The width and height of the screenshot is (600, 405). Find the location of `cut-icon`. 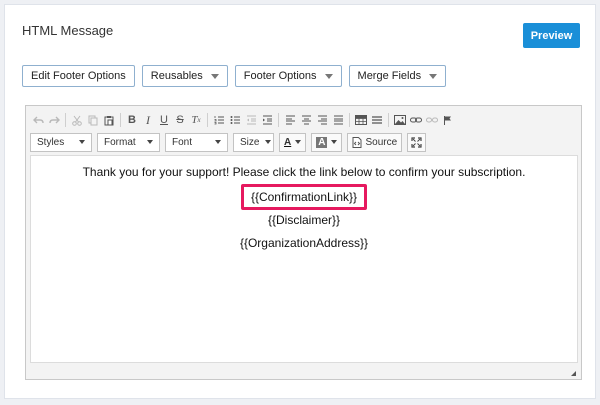

cut-icon is located at coordinates (77, 120).